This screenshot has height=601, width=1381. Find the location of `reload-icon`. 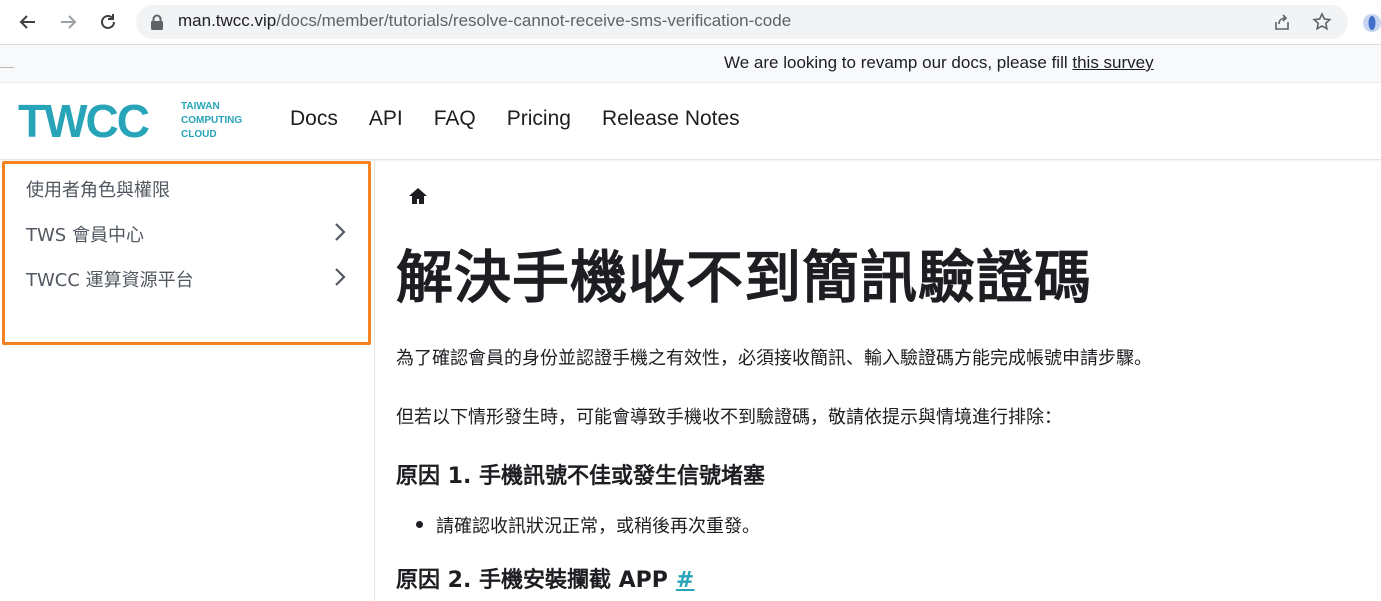

reload-icon is located at coordinates (108, 21).